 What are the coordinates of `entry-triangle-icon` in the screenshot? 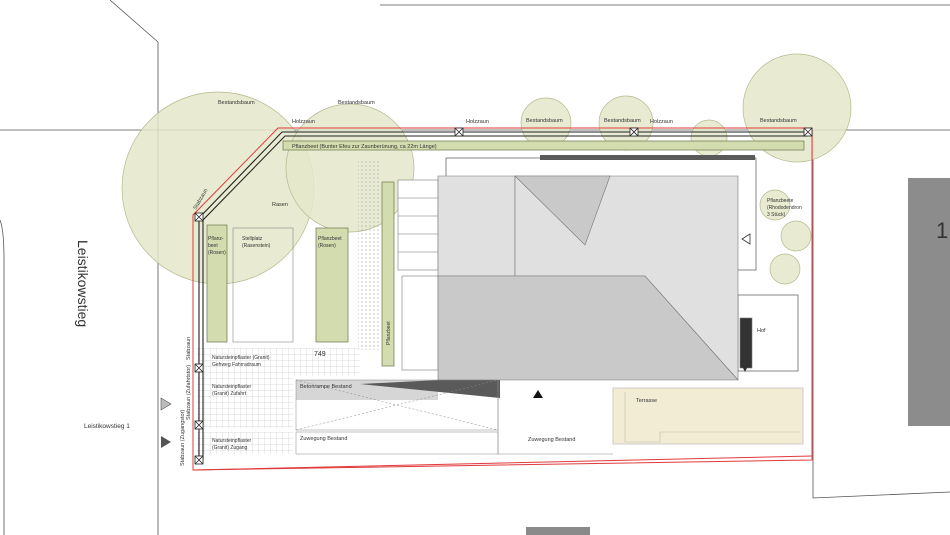 It's located at (166, 404).